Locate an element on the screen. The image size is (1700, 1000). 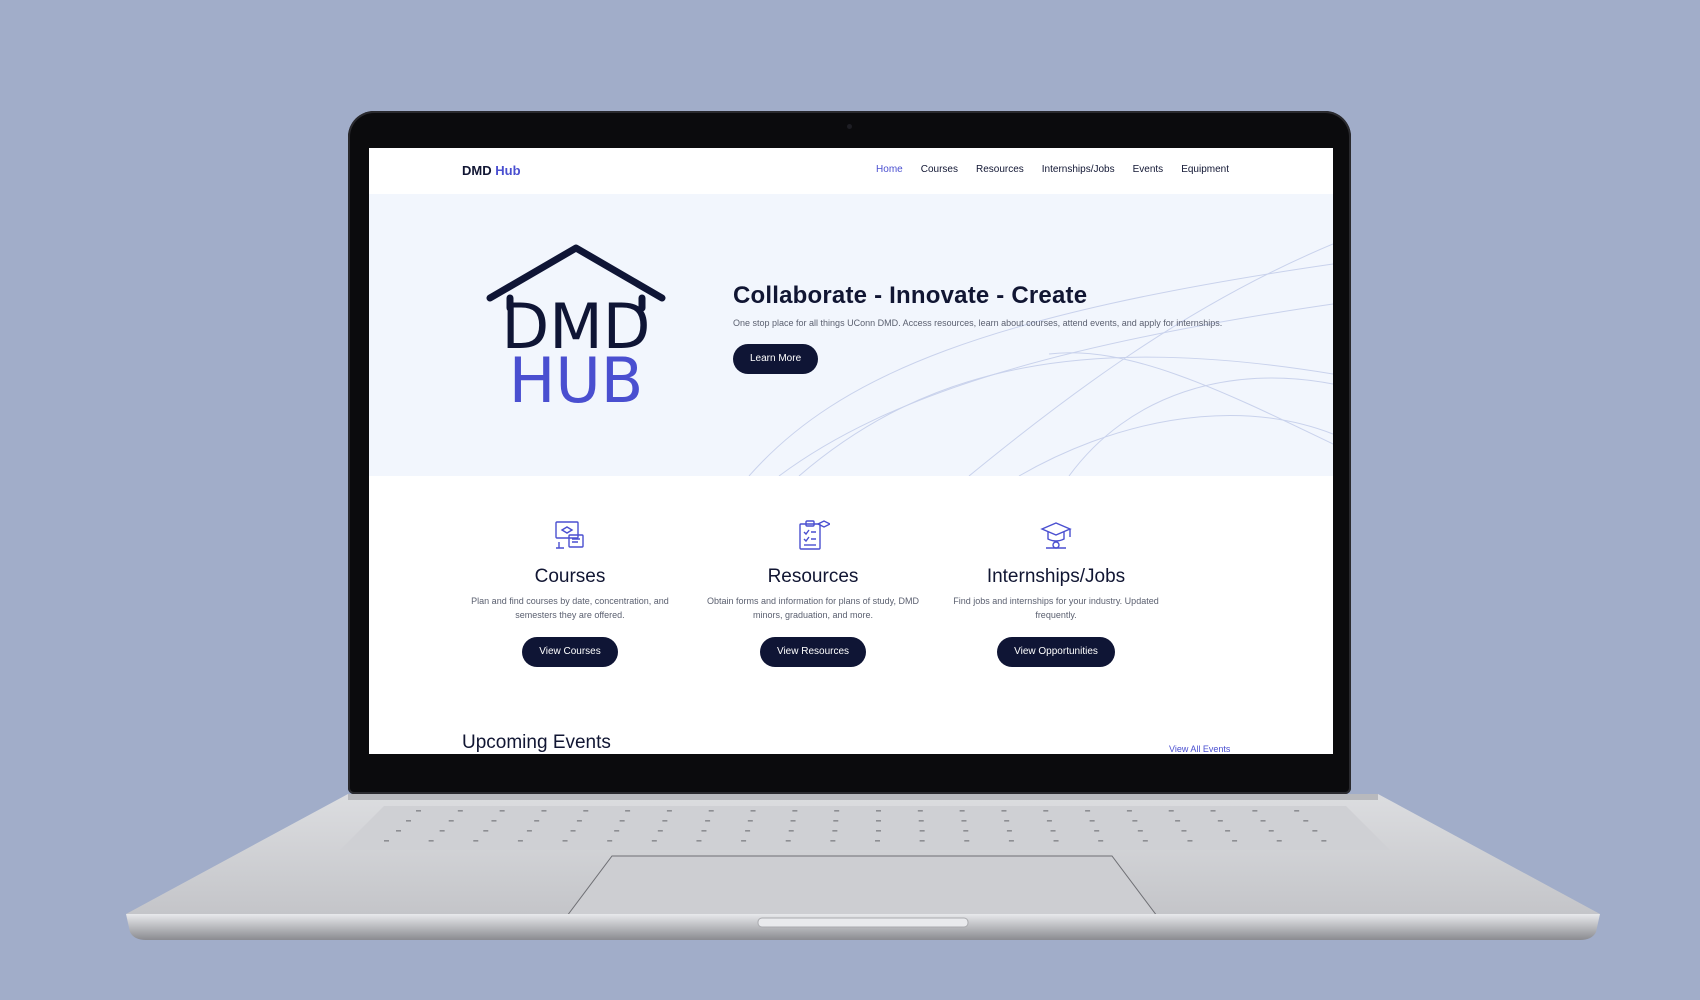
view-resources-button: View Resources is located at coordinates (813, 652).